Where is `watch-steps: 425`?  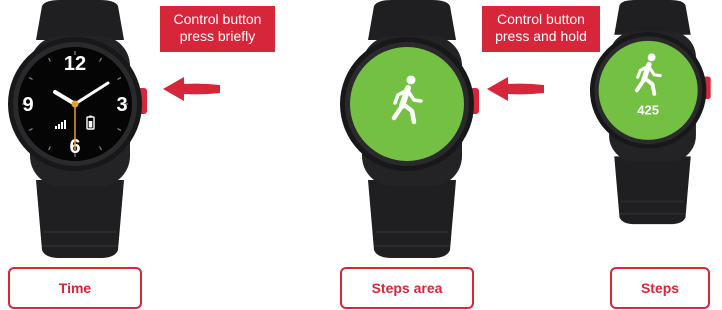
watch-steps: 425 is located at coordinates (650, 112).